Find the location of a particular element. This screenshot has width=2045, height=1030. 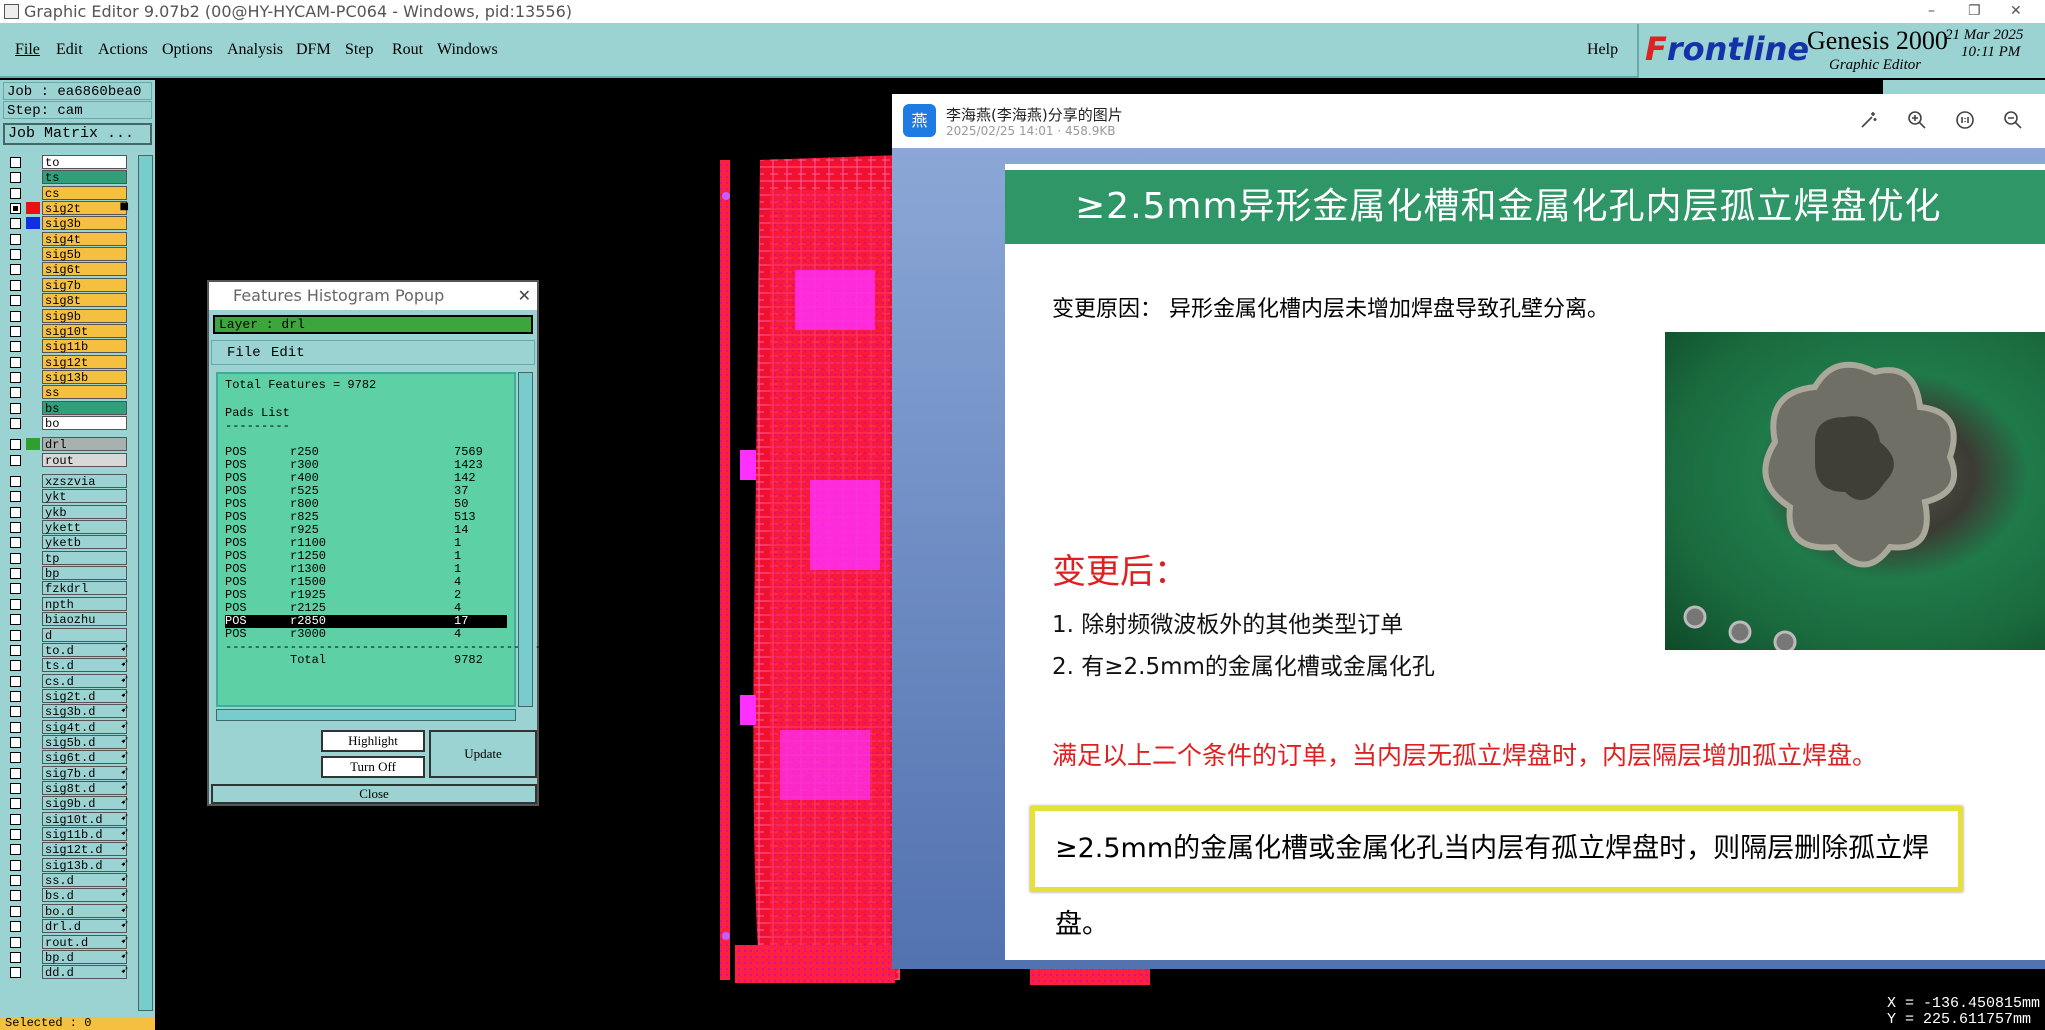

layer-row: to is located at coordinates (68, 162).